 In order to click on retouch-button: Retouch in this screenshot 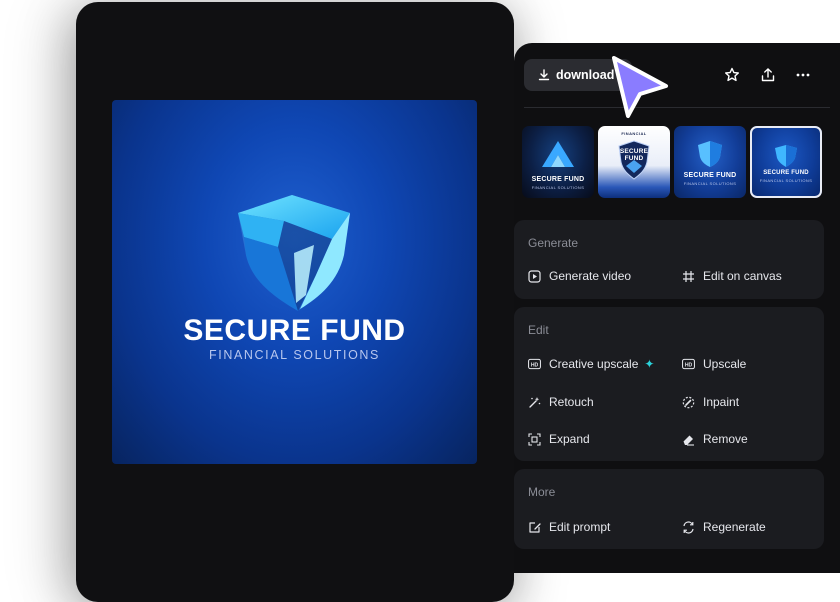, I will do `click(561, 402)`.